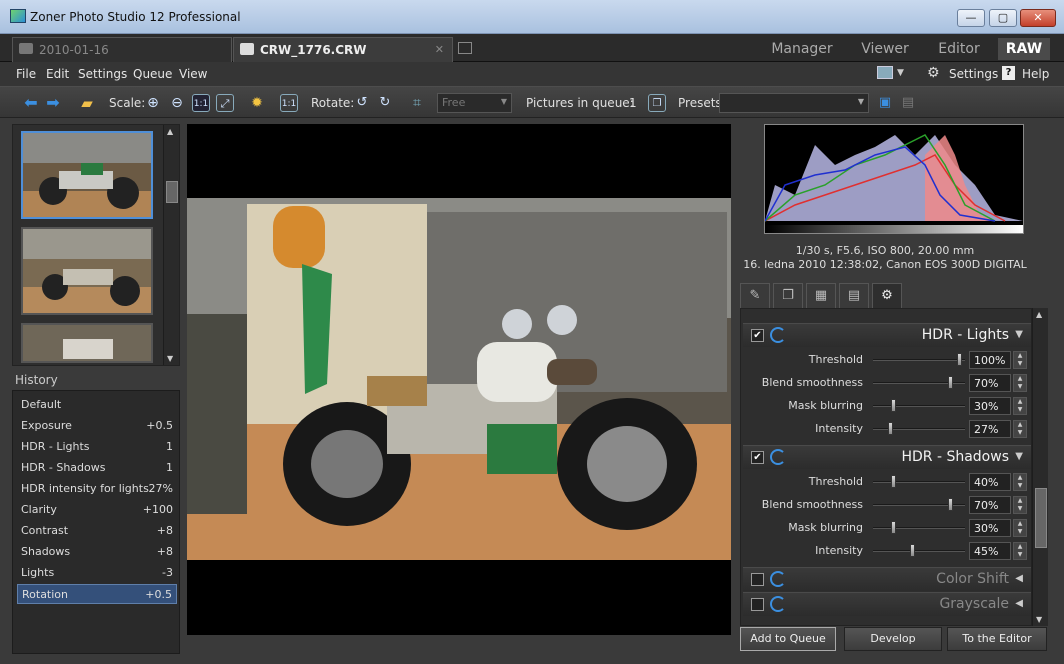 The width and height of the screenshot is (1064, 664). Describe the element at coordinates (885, 103) in the screenshot. I see `save-preset-icon: ▣` at that location.